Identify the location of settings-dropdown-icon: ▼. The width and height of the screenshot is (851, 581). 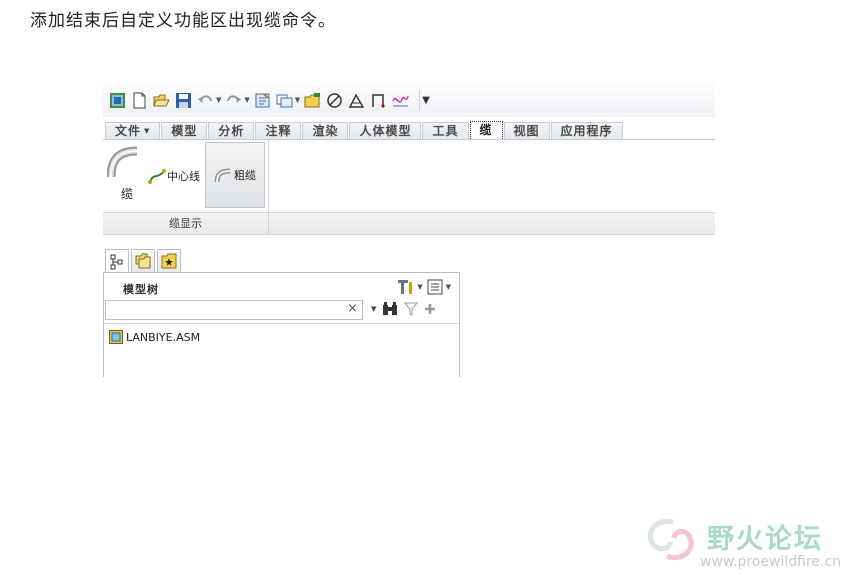
(419, 287).